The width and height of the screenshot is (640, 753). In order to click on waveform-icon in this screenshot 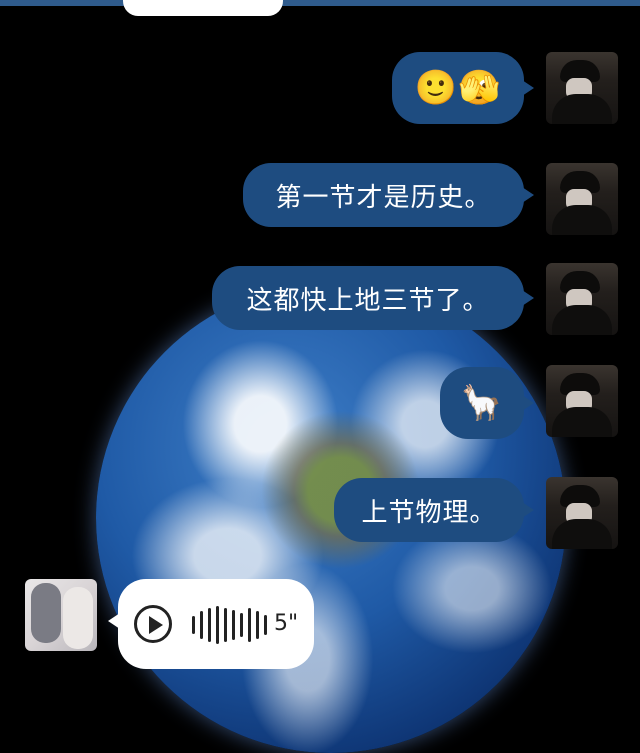, I will do `click(229, 625)`.